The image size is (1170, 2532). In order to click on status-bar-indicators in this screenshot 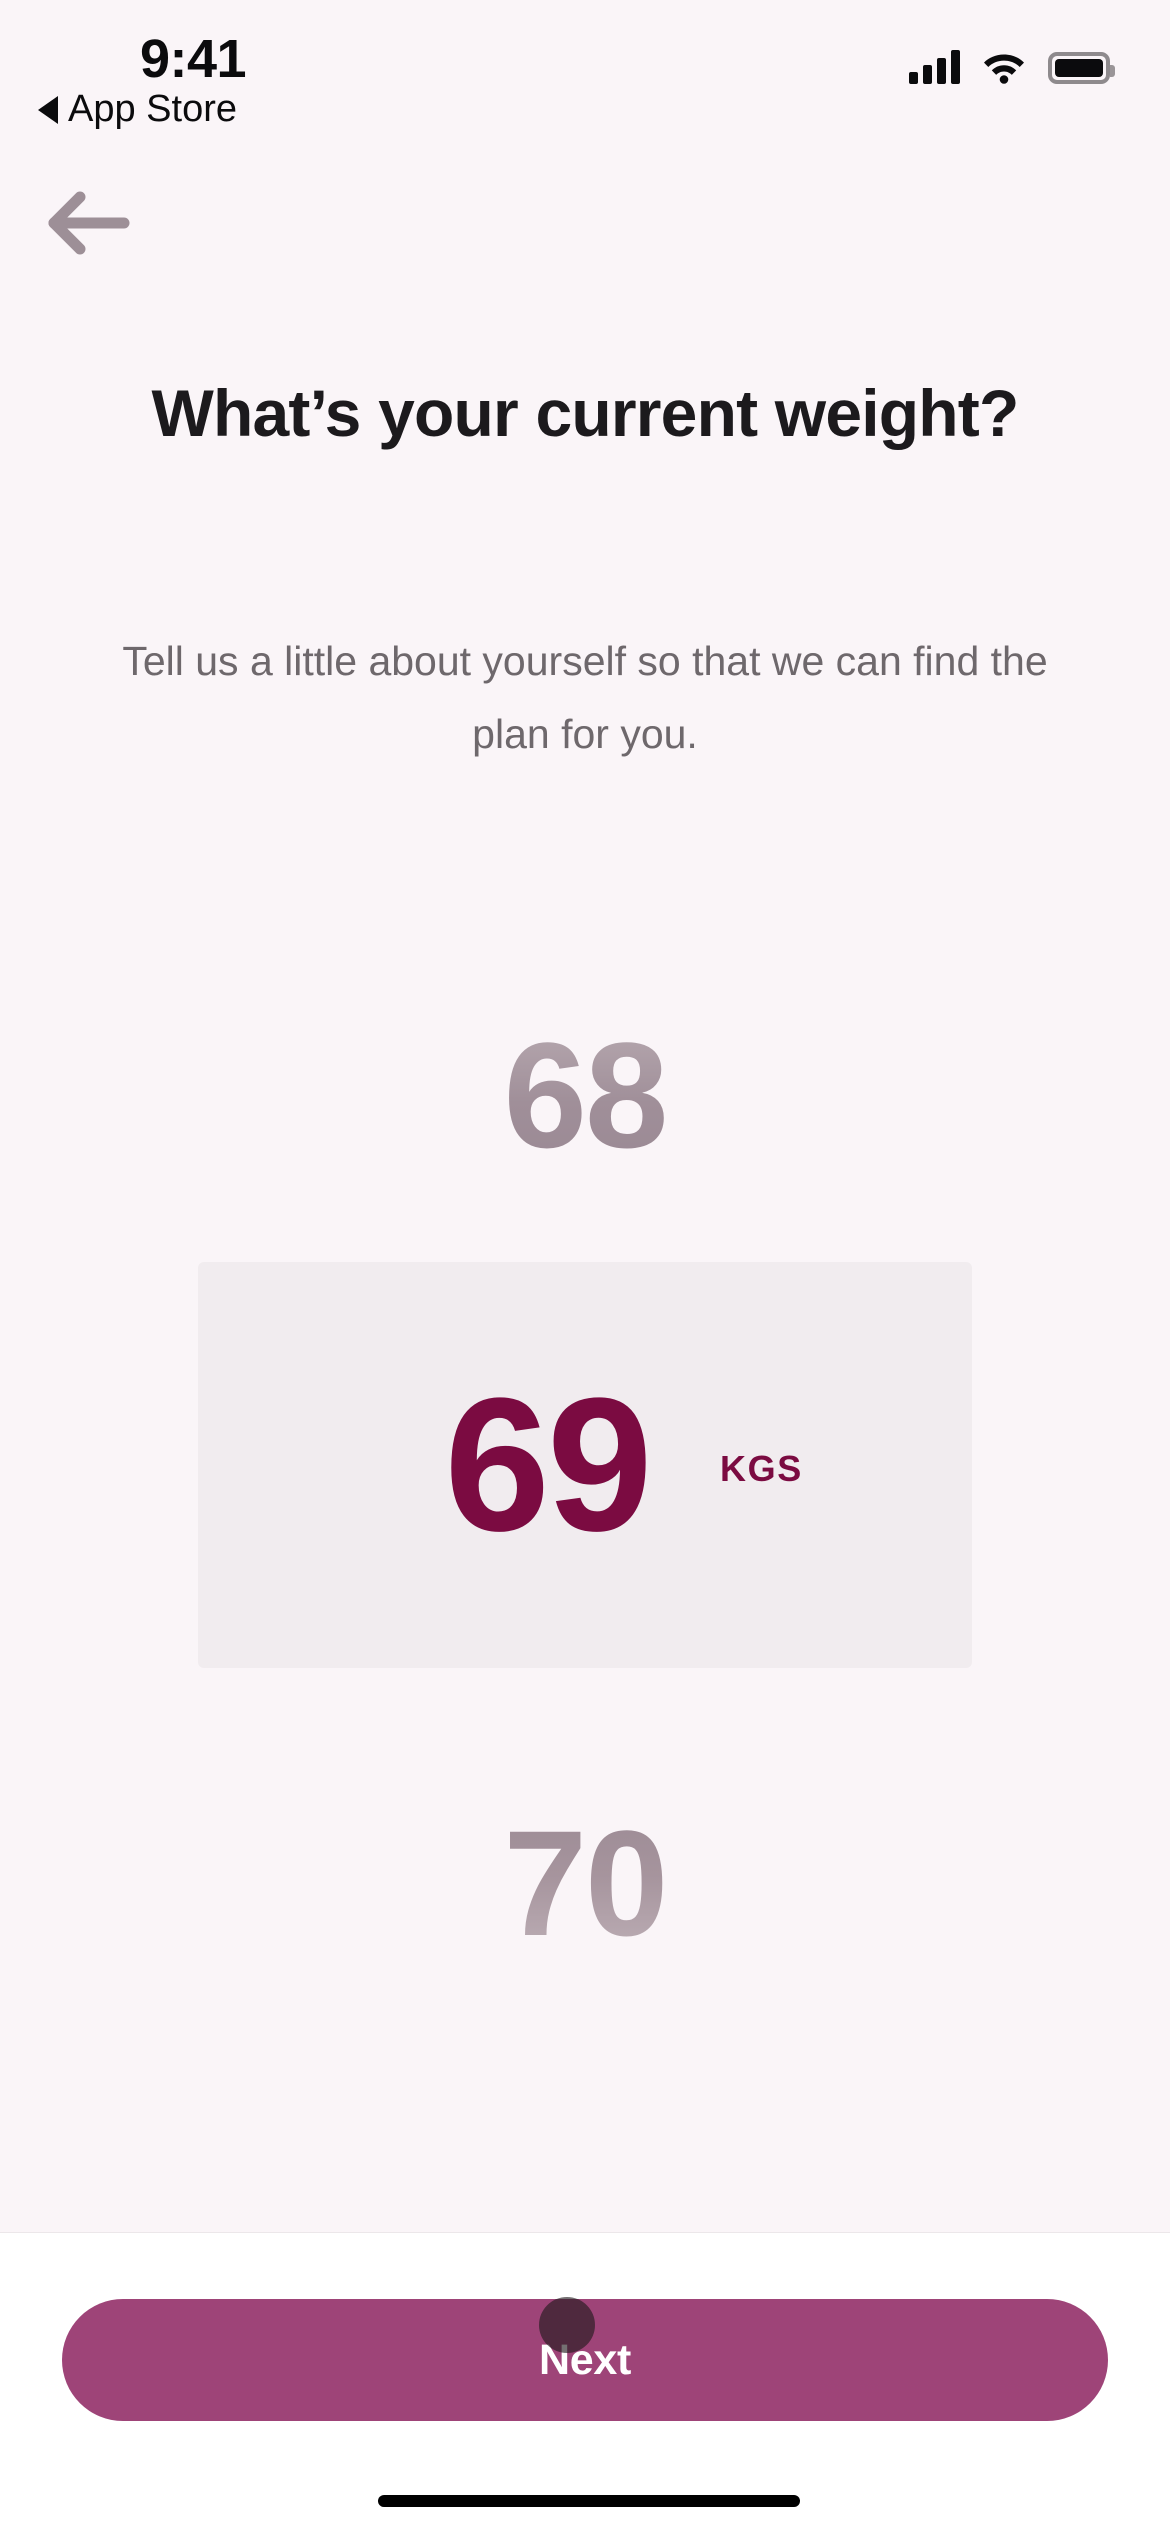, I will do `click(1012, 61)`.